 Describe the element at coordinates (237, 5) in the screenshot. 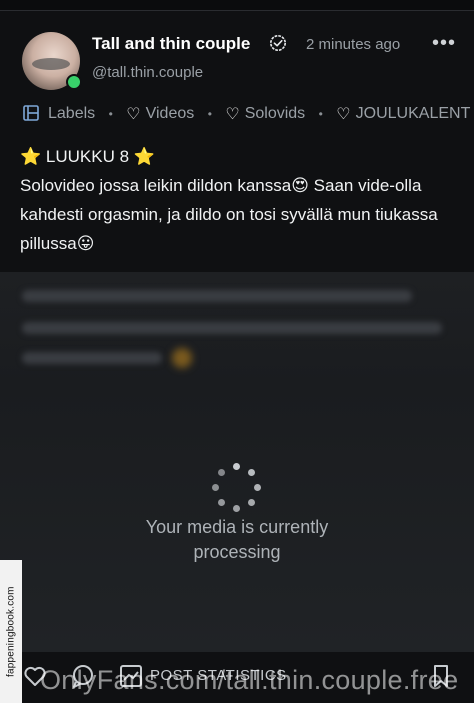

I see `top-bar` at that location.